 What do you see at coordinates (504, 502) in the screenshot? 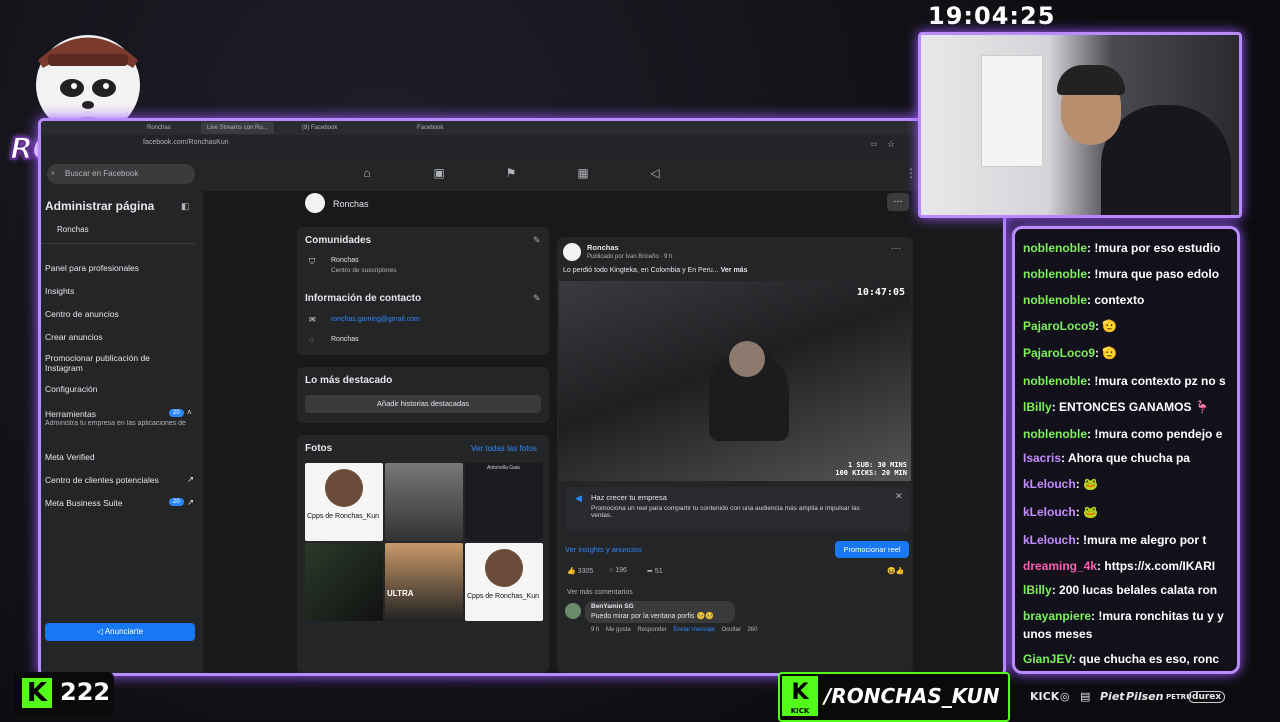
I see `photo-thumb: Antonella Gaia` at bounding box center [504, 502].